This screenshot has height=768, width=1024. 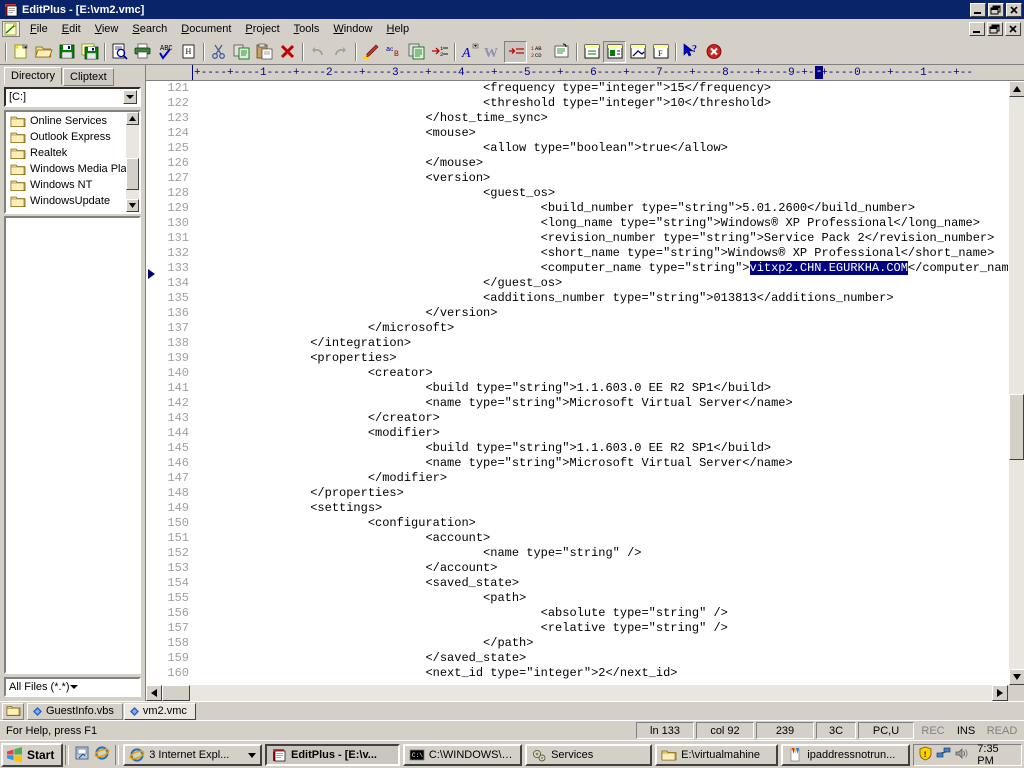 I want to click on open-folder-icon, so click(x=43, y=52).